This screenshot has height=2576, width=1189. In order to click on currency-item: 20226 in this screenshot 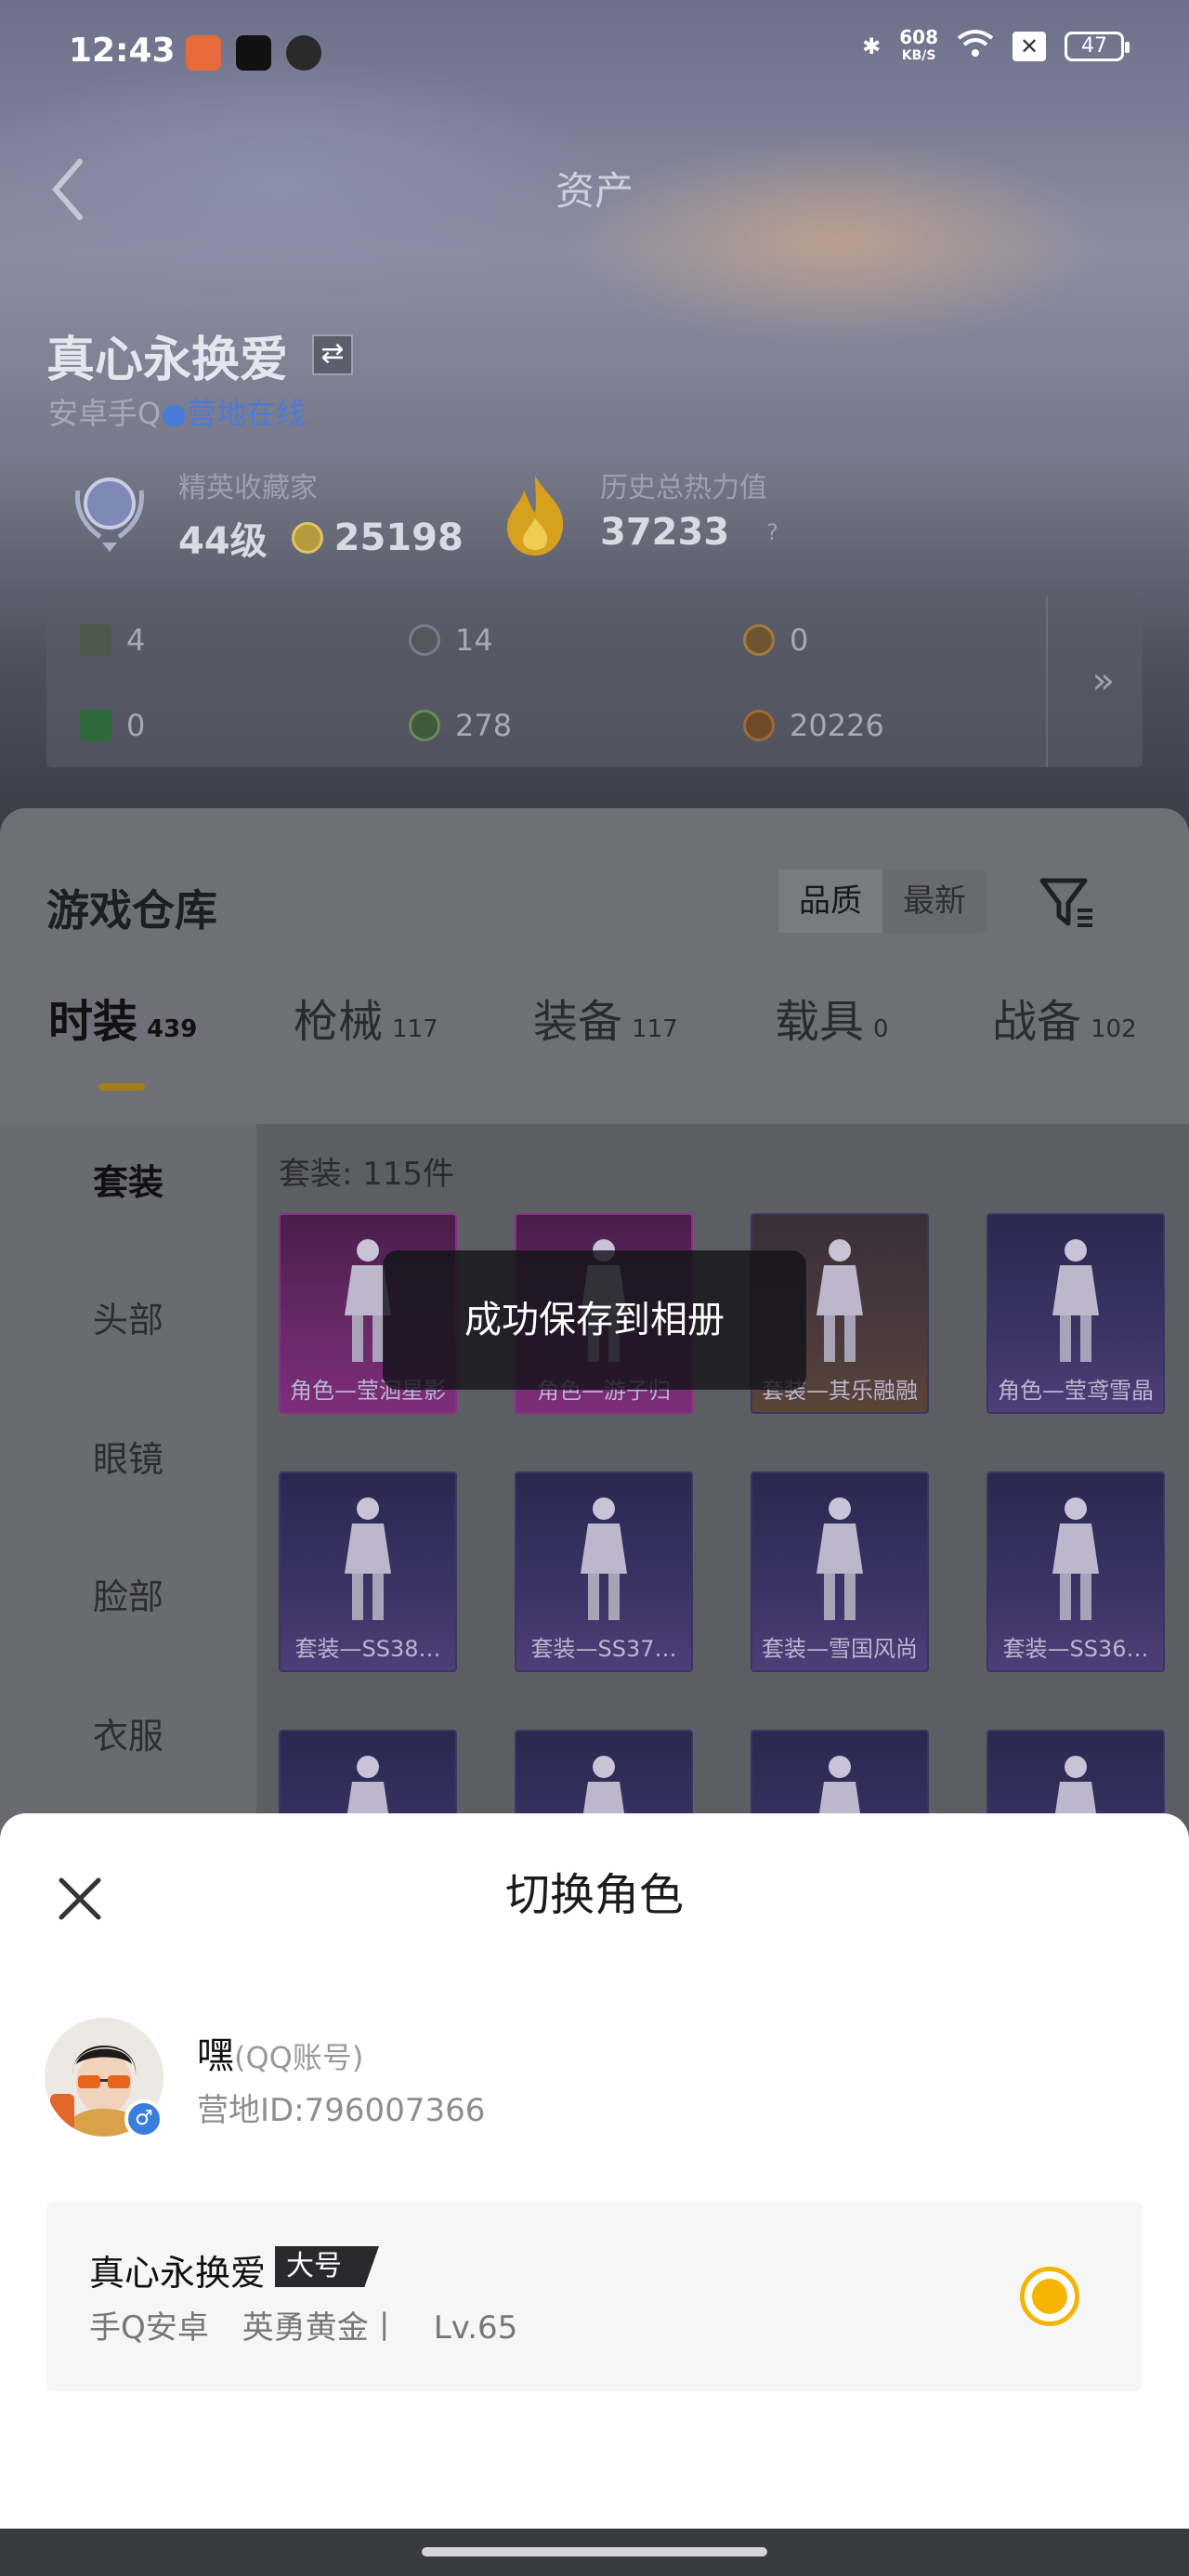, I will do `click(813, 725)`.